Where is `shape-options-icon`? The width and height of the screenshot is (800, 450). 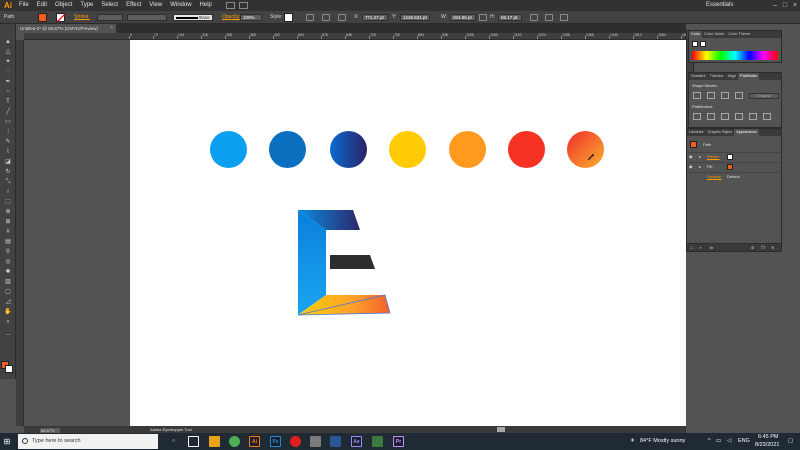 shape-options-icon is located at coordinates (534, 17).